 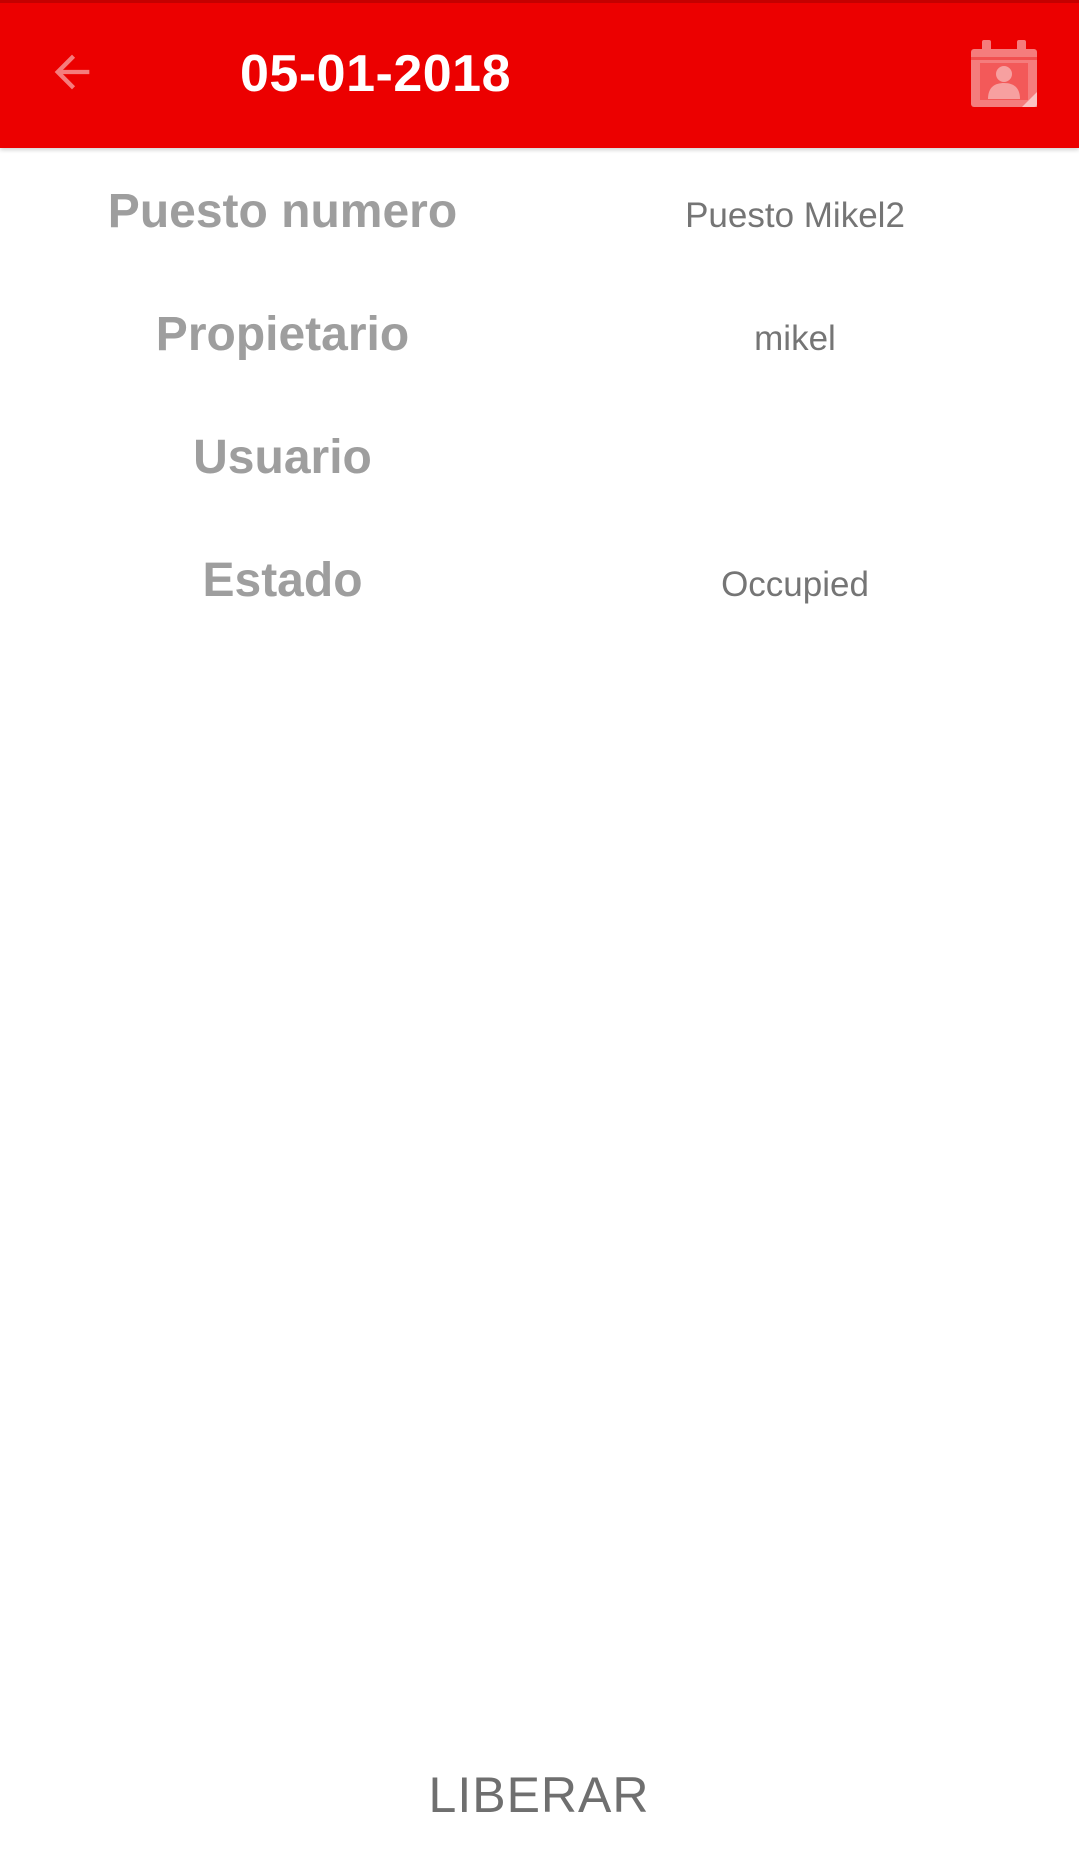 I want to click on back-button, so click(x=72, y=72).